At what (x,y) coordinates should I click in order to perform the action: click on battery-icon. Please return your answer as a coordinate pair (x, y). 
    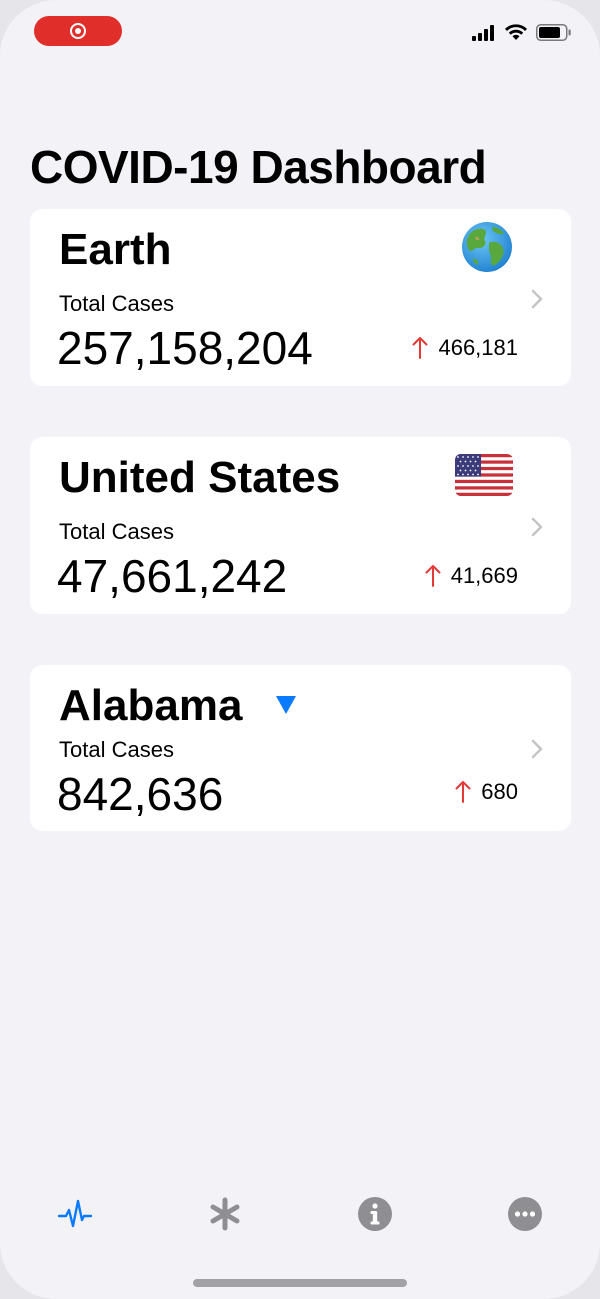
    Looking at the image, I should click on (553, 32).